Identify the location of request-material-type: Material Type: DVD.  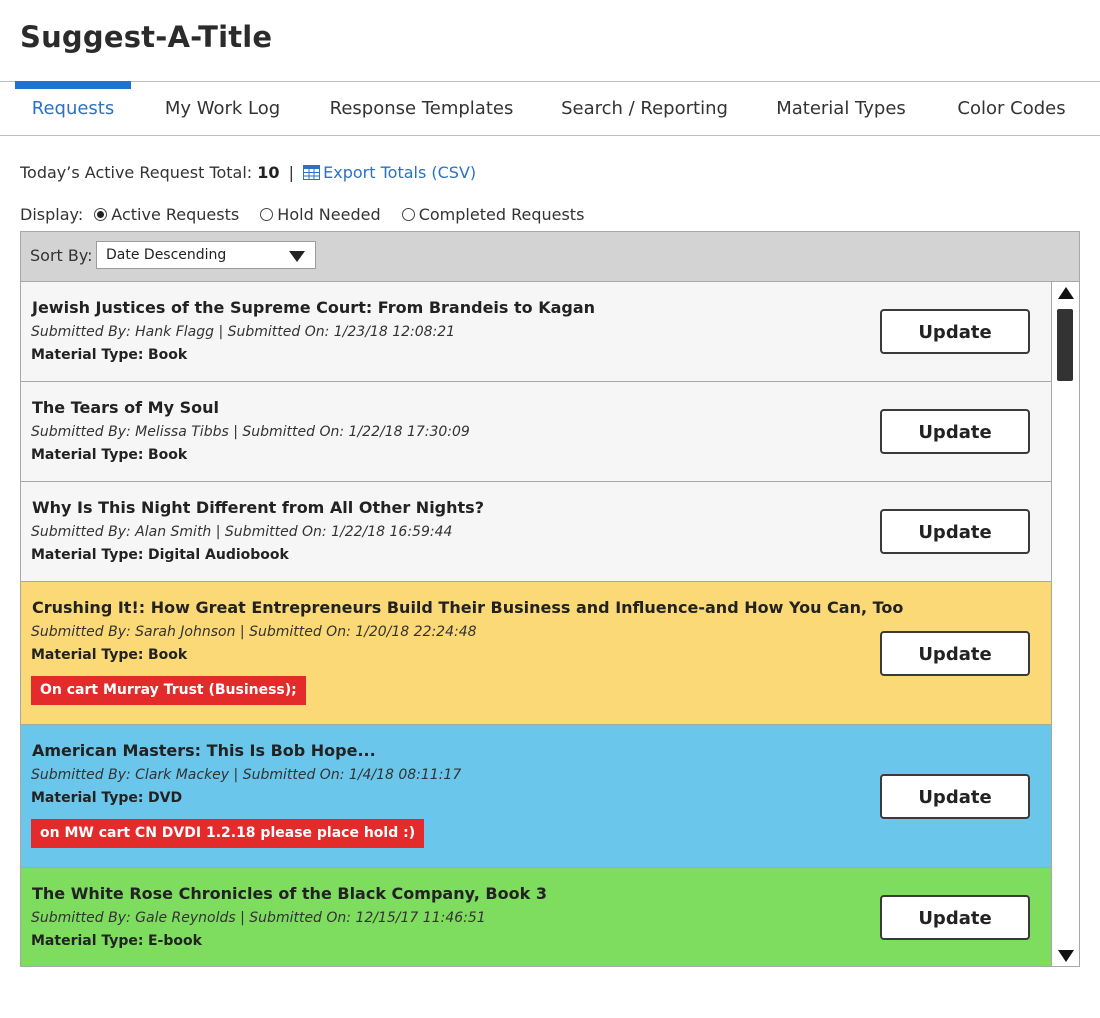
(106, 798).